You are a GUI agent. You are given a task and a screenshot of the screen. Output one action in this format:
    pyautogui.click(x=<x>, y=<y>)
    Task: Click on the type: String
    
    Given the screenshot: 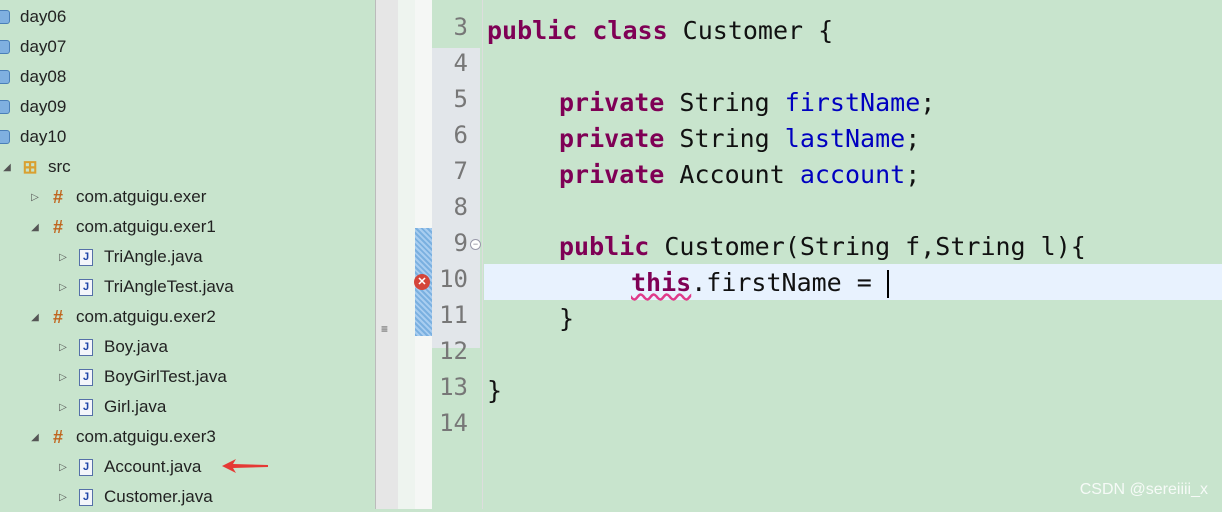 What is the action you would take?
    pyautogui.click(x=724, y=138)
    